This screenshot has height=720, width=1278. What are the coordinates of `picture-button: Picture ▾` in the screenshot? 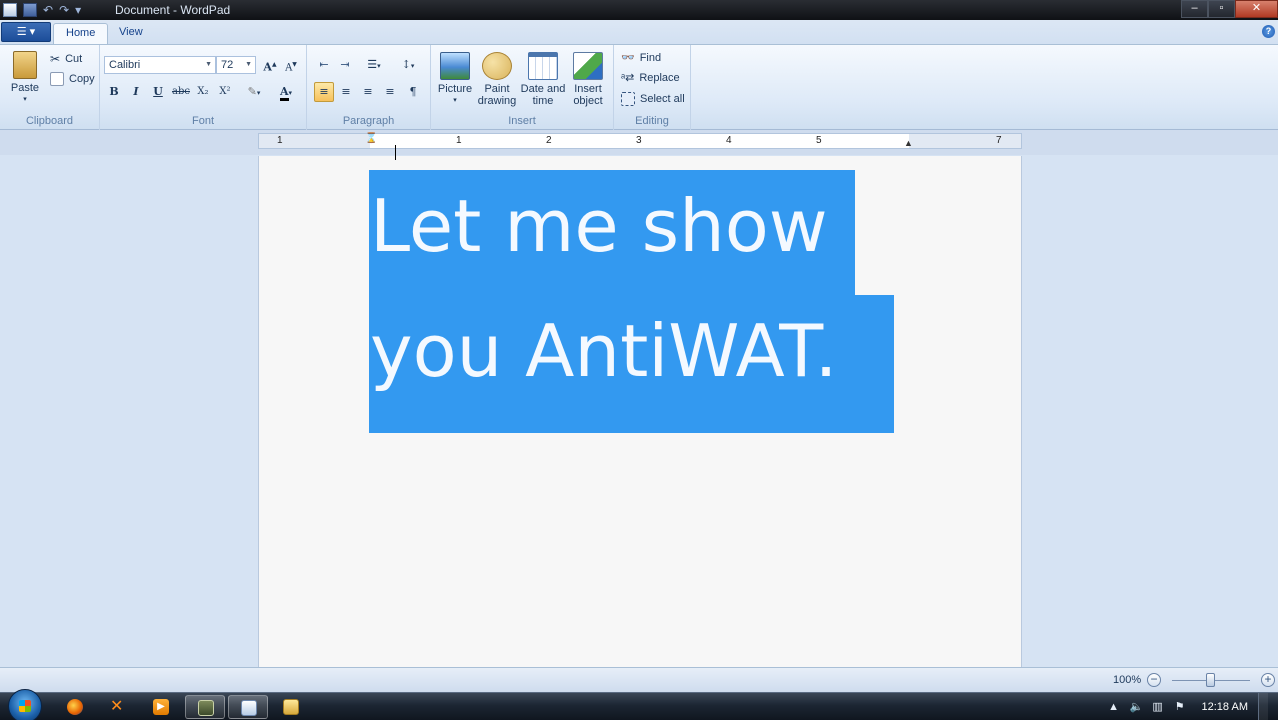 It's located at (455, 79).